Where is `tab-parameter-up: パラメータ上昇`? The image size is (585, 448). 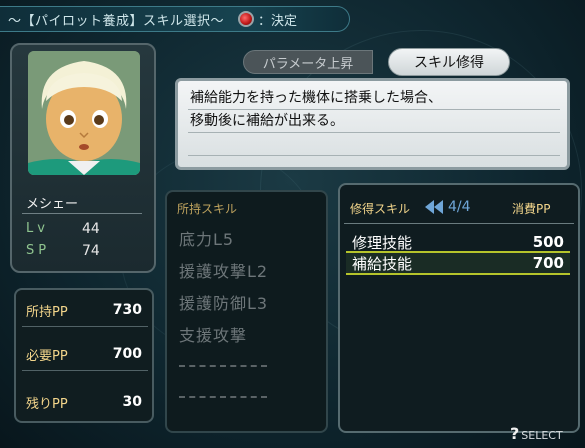
tab-parameter-up: パラメータ上昇 is located at coordinates (308, 62).